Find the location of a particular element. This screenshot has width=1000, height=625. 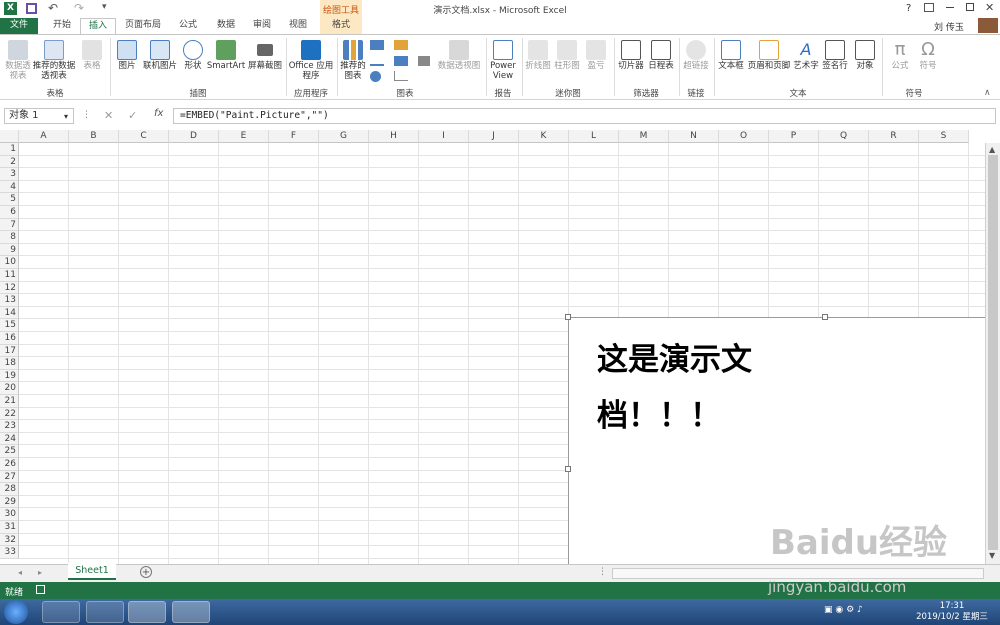

tab-format: 格式 is located at coordinates (341, 26).